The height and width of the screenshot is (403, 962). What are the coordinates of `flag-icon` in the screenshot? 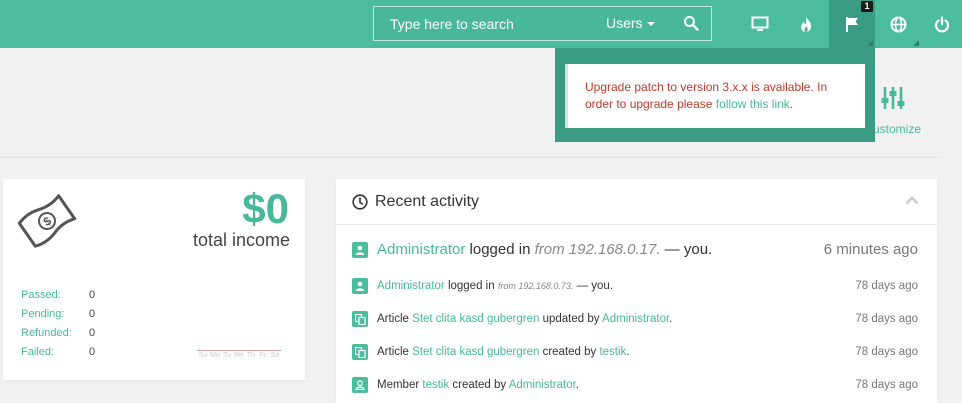 It's located at (852, 24).